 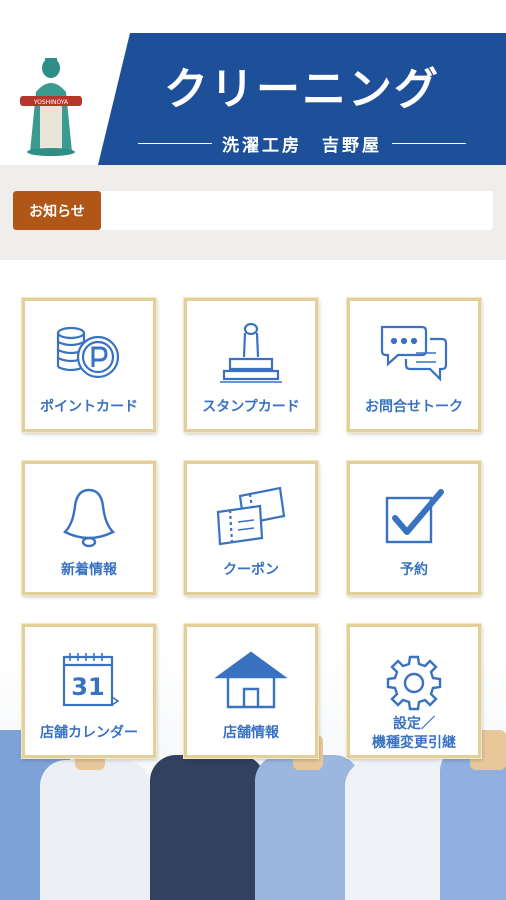 I want to click on menu-item-label: お問合せトーク, so click(x=414, y=407).